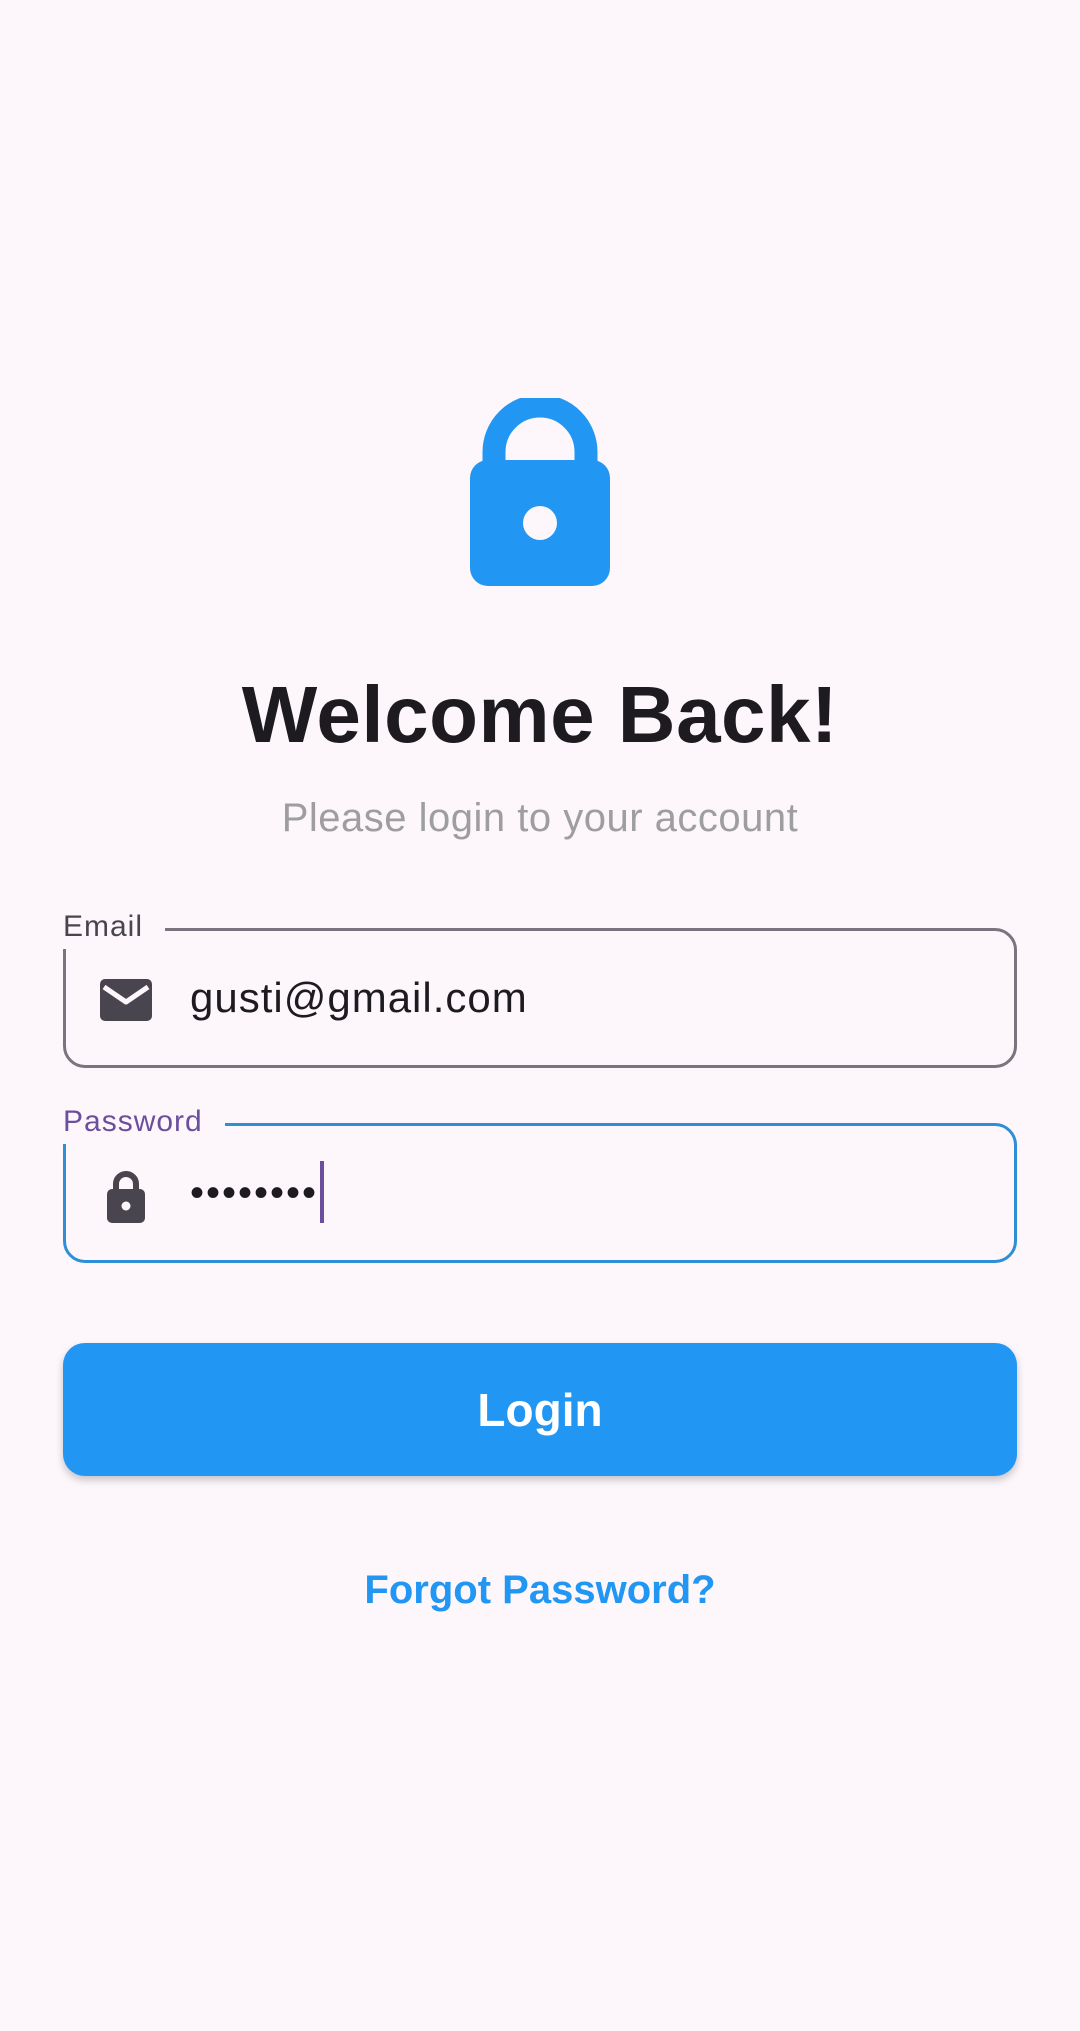 This screenshot has height=2031, width=1080. Describe the element at coordinates (540, 818) in the screenshot. I see `page-subtitle: Please login to your account` at that location.